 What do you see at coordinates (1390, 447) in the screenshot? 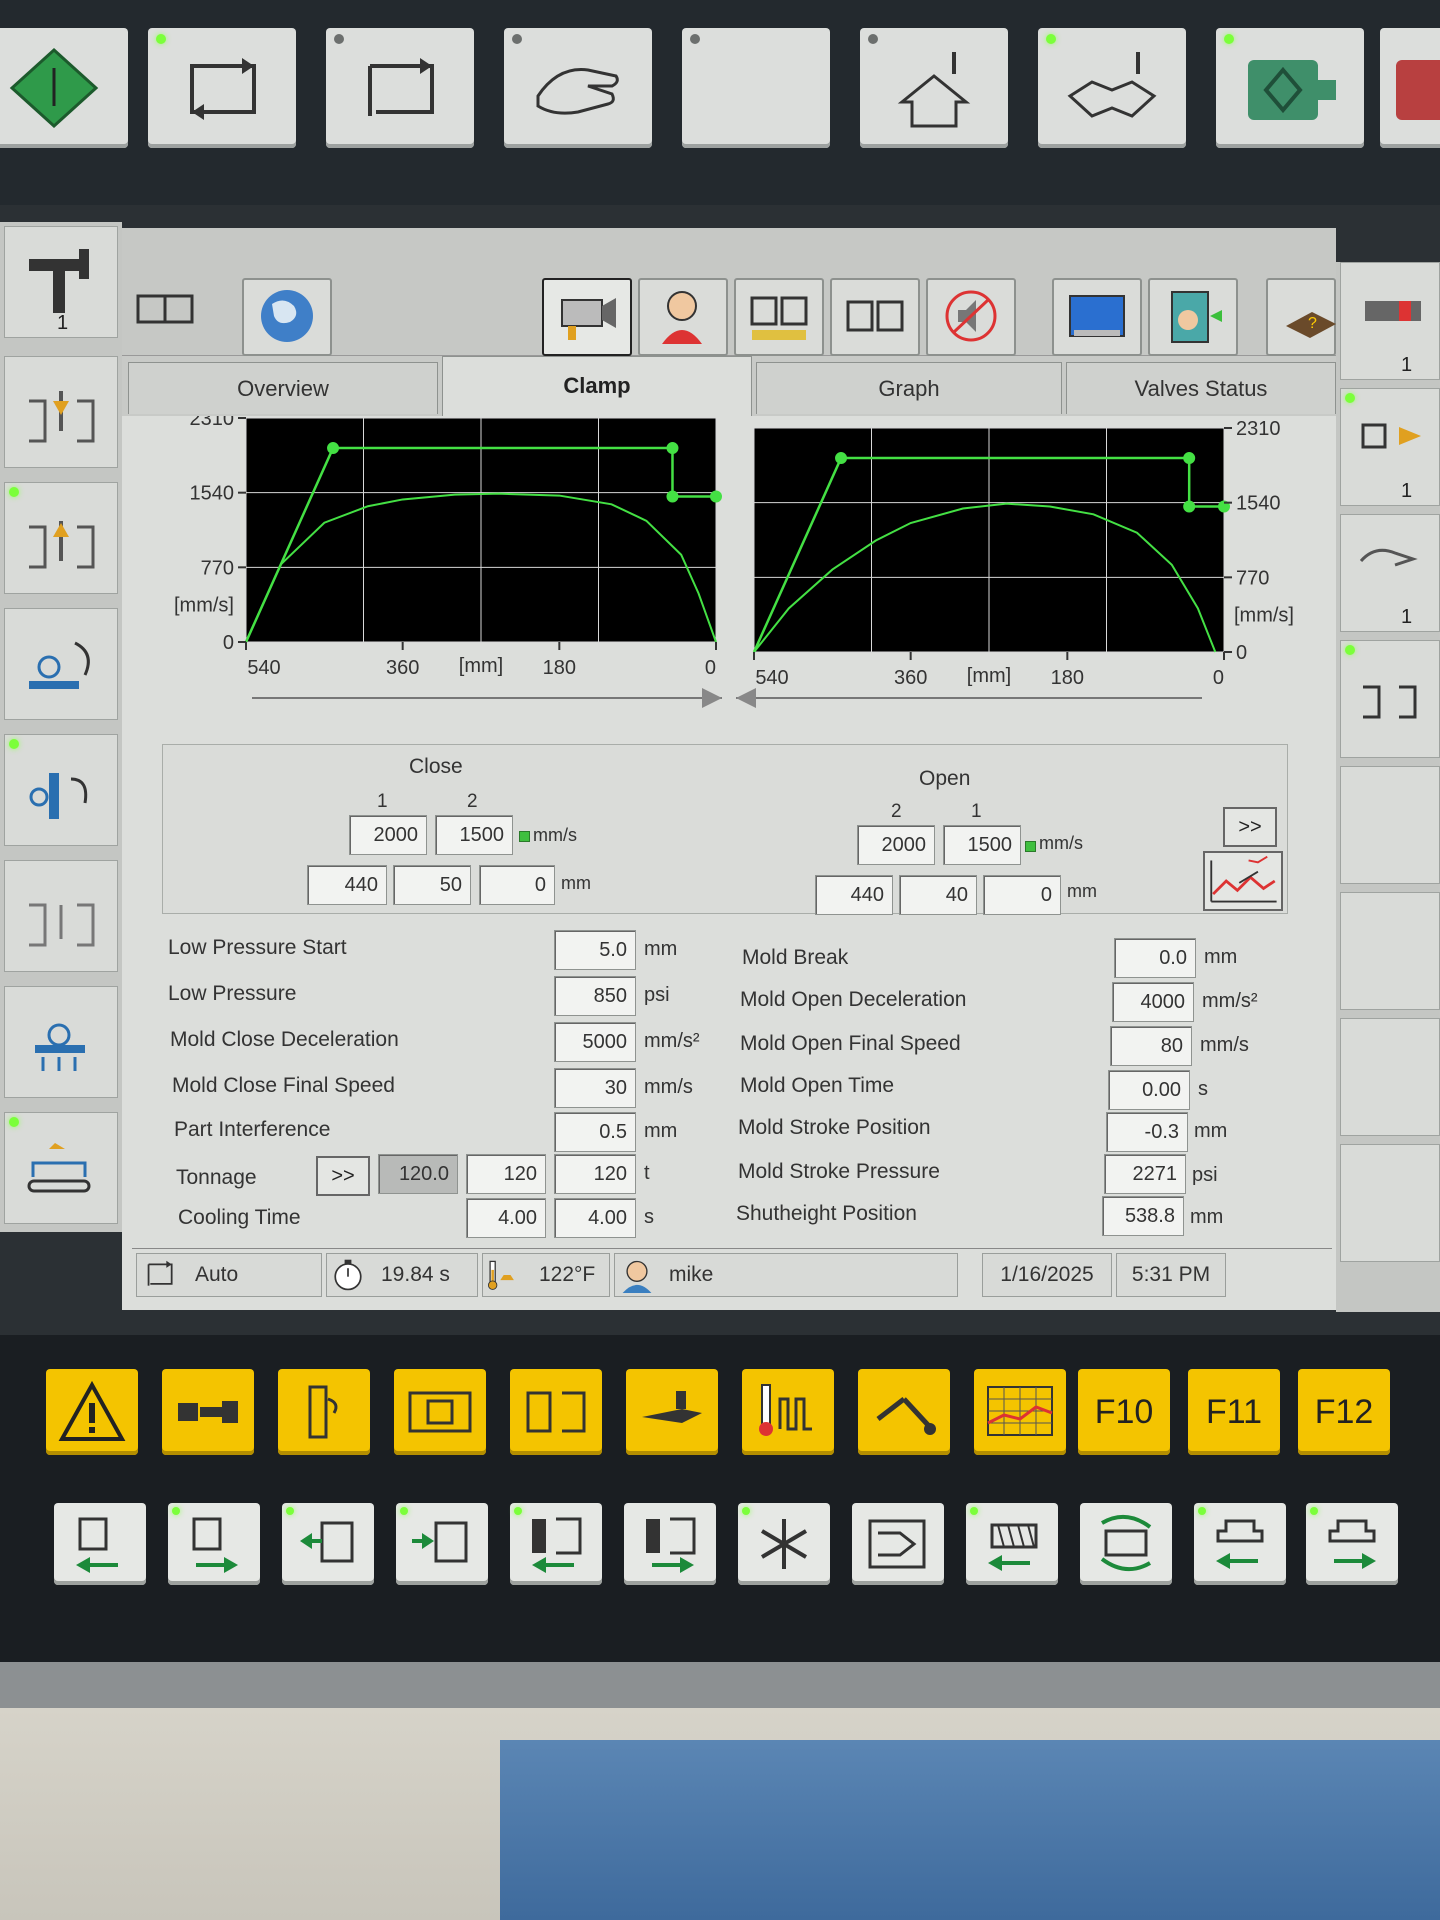
I see `transfer-button: 1` at bounding box center [1390, 447].